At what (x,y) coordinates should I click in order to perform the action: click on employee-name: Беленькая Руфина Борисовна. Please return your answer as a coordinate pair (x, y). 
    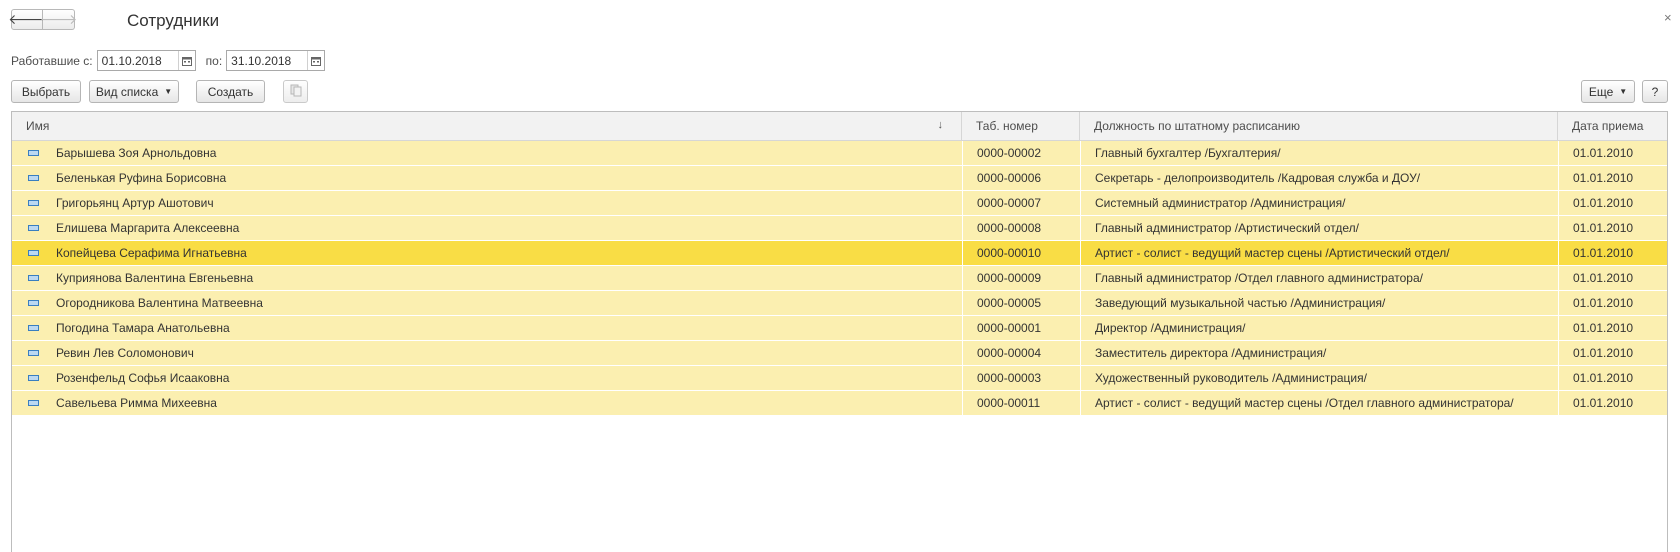
    Looking at the image, I should click on (141, 178).